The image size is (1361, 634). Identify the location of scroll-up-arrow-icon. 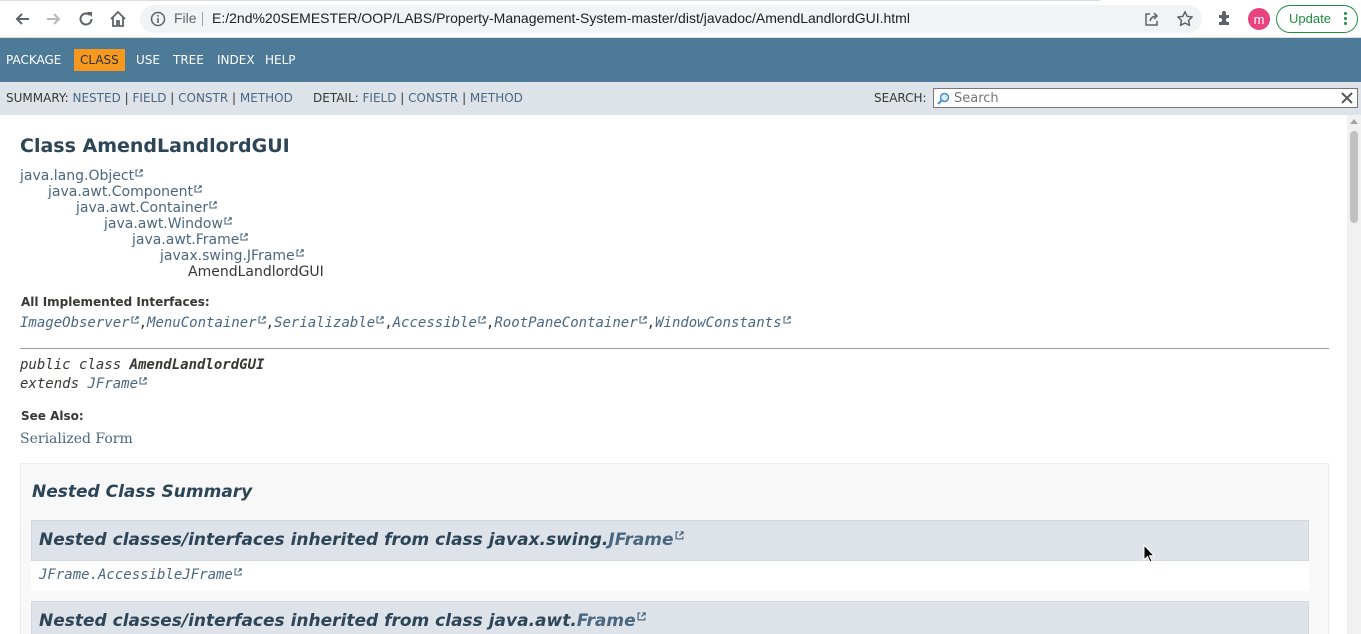
(1354, 121).